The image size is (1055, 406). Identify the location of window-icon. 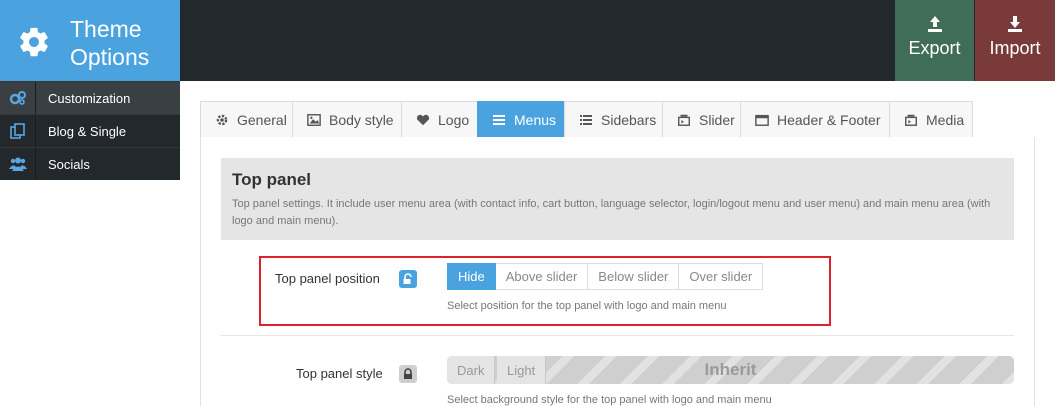
(762, 120).